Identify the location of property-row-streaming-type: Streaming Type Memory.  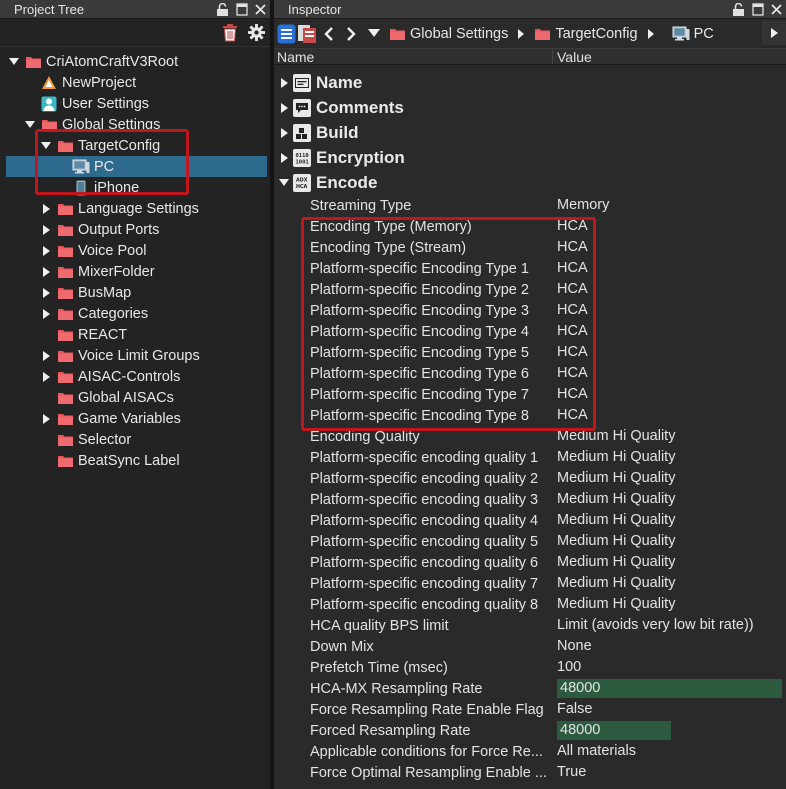
(530, 205).